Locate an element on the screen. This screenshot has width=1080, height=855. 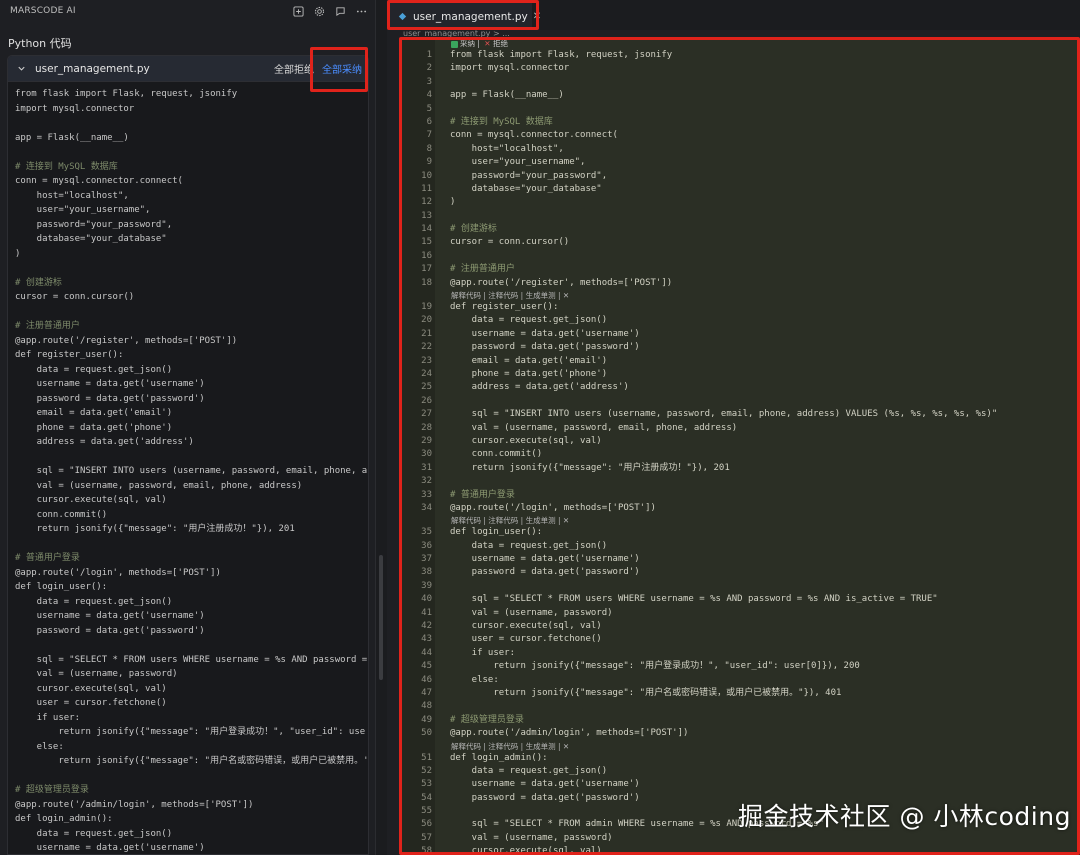
gear-icon is located at coordinates (319, 11).